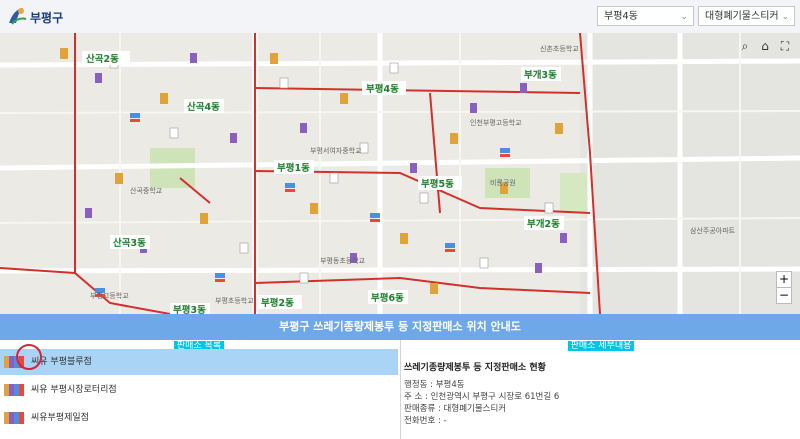  What do you see at coordinates (234, 300) in the screenshot?
I see `map-place-label: 부평초등학교` at bounding box center [234, 300].